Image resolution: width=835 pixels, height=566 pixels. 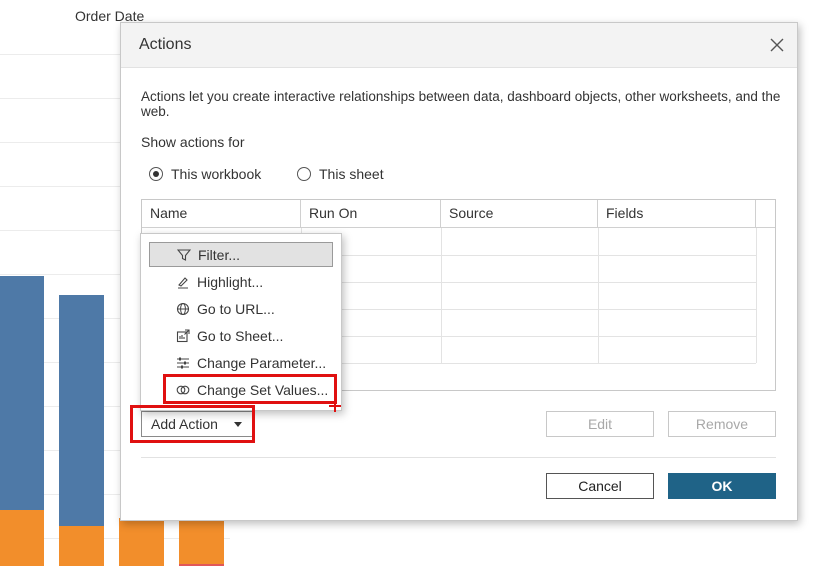 What do you see at coordinates (183, 309) in the screenshot?
I see `globe-icon` at bounding box center [183, 309].